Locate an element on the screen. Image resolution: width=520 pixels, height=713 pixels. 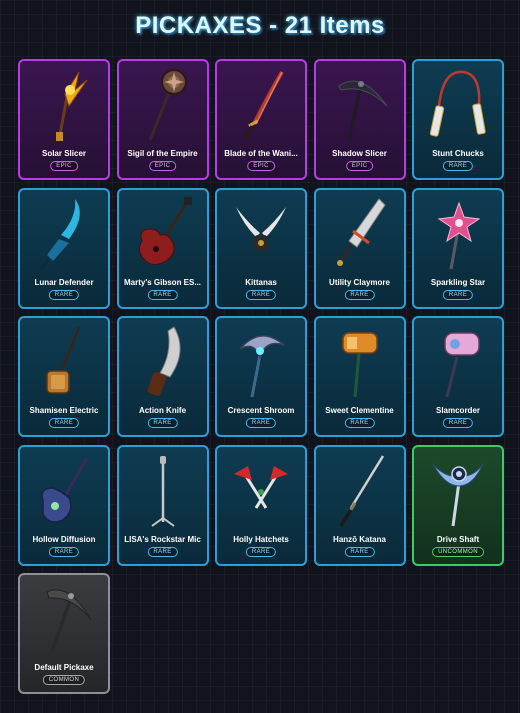
item-card: Kittanas RARE is located at coordinates (261, 248).